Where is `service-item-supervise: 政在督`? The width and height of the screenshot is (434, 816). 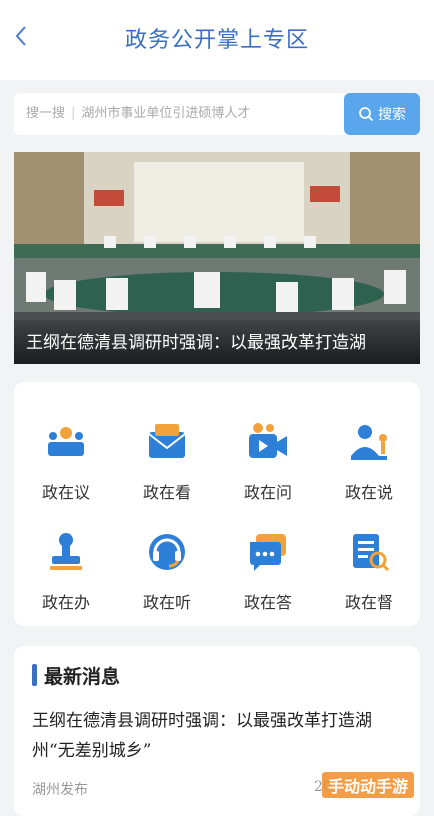 service-item-supervise: 政在督 is located at coordinates (369, 557).